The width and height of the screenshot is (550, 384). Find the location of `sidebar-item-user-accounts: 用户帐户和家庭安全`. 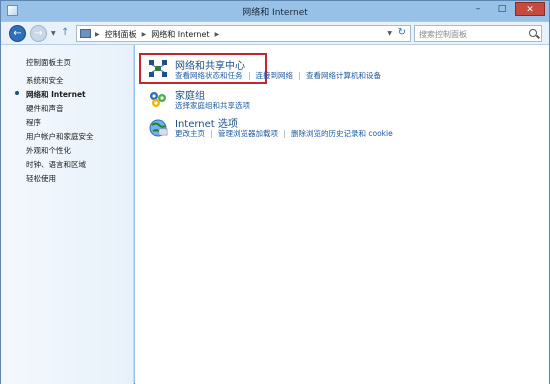

sidebar-item-user-accounts: 用户帐户和家庭安全 is located at coordinates (60, 136).